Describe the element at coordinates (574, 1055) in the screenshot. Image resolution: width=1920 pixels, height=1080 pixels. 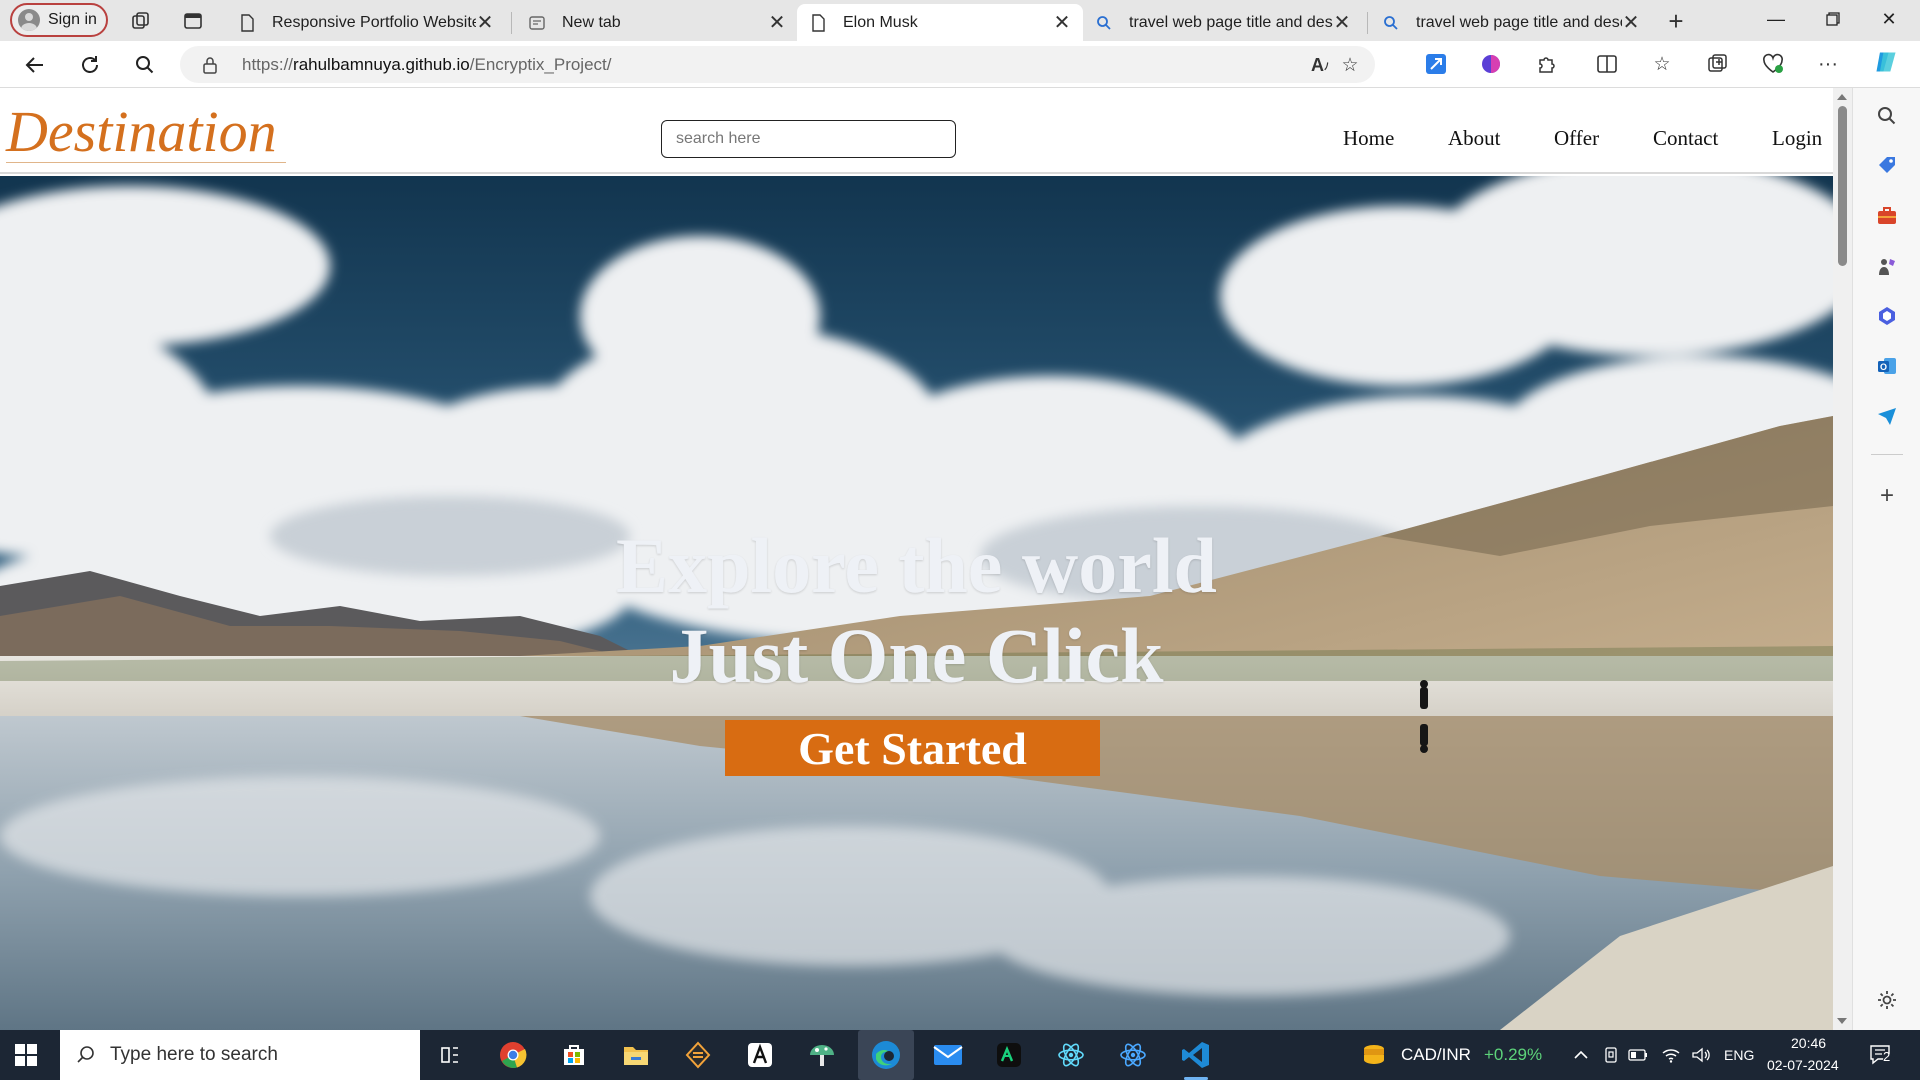
I see `microsoft-store-icon` at that location.